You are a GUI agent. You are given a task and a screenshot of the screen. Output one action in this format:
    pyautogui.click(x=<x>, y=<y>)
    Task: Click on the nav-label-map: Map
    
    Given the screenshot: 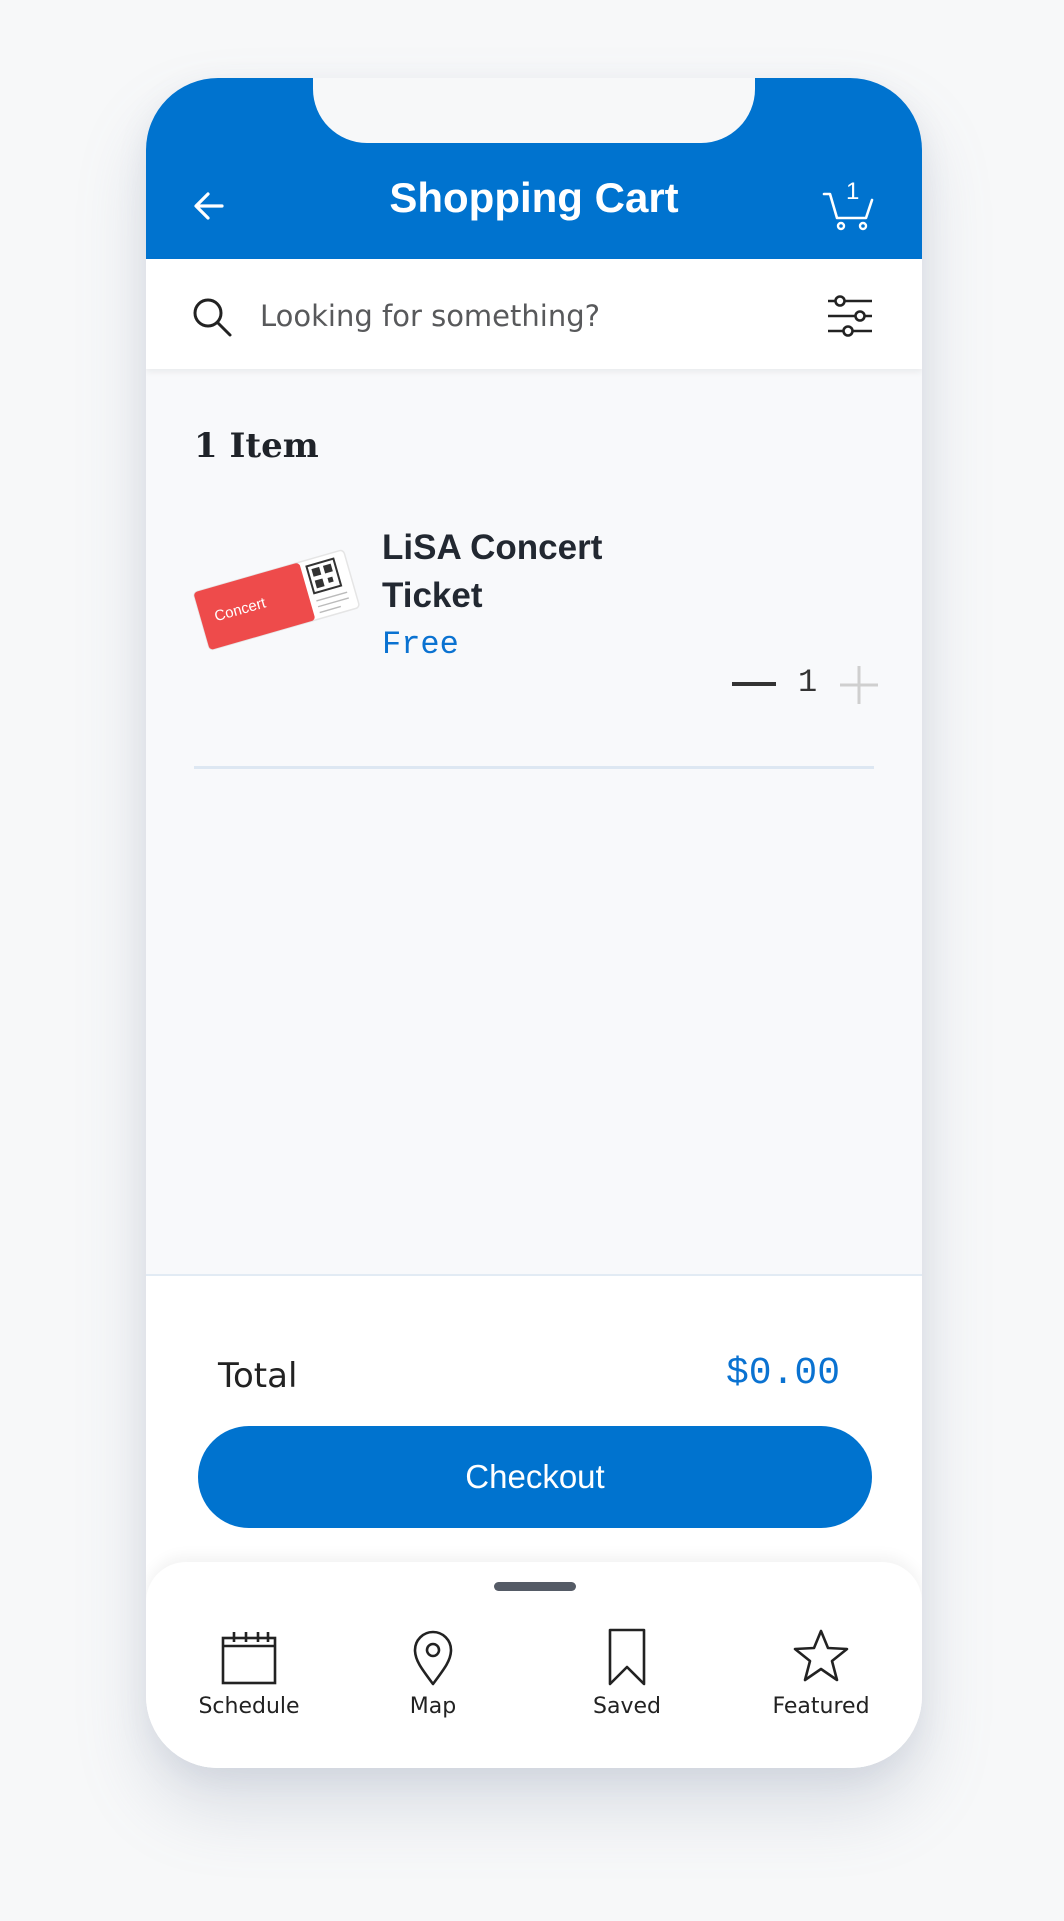 What is the action you would take?
    pyautogui.click(x=433, y=1706)
    